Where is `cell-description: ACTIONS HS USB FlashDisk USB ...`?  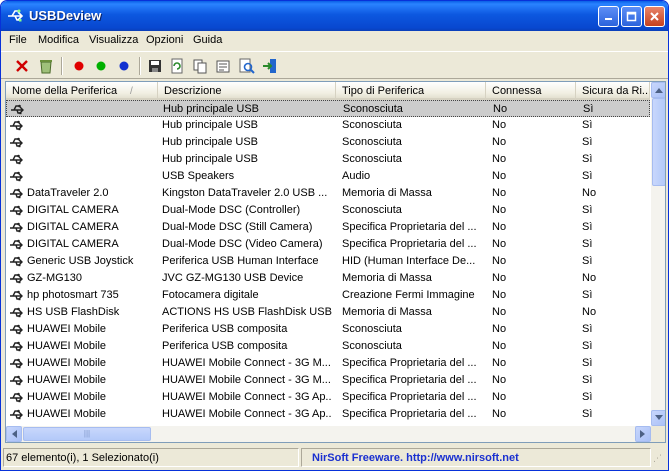
cell-description: ACTIONS HS USB FlashDisk USB ... is located at coordinates (247, 312).